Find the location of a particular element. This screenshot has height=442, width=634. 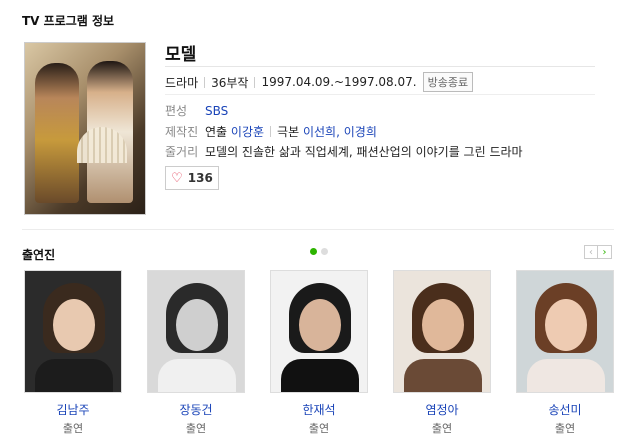

chevron-left-icon: ‹ is located at coordinates (591, 252).